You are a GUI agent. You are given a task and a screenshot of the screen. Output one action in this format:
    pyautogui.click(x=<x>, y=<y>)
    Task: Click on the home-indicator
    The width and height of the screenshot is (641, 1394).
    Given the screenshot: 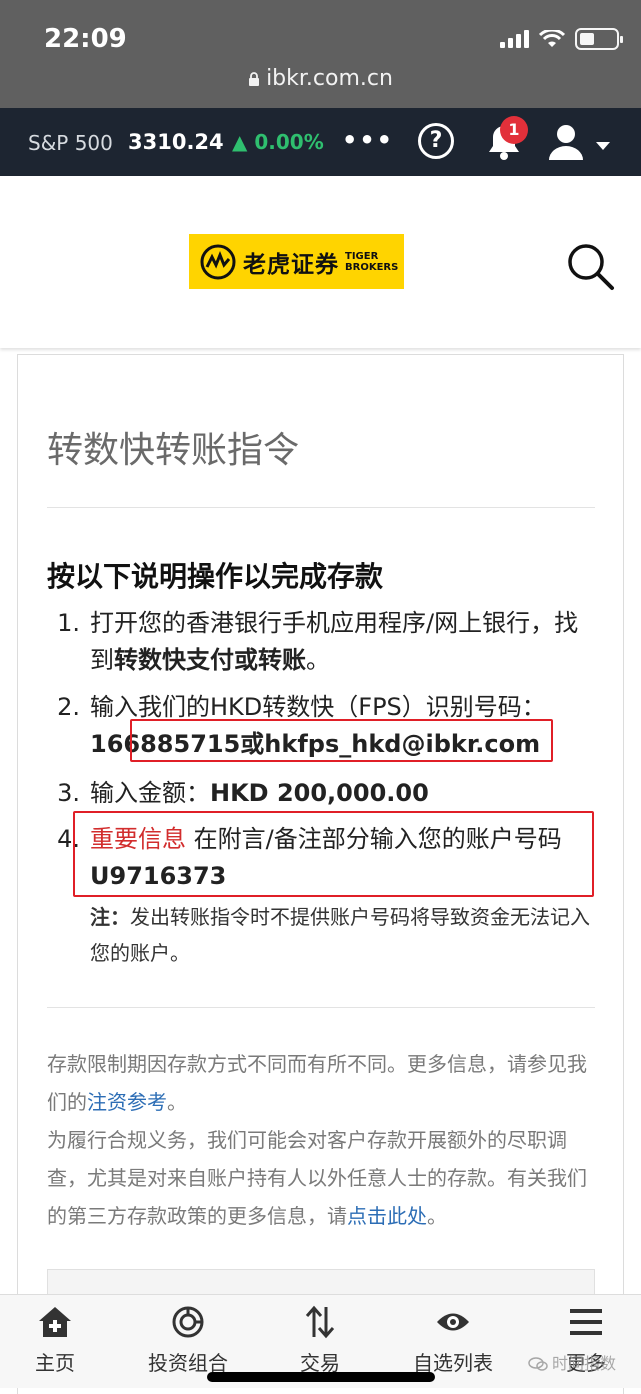 What is the action you would take?
    pyautogui.click(x=321, y=1377)
    